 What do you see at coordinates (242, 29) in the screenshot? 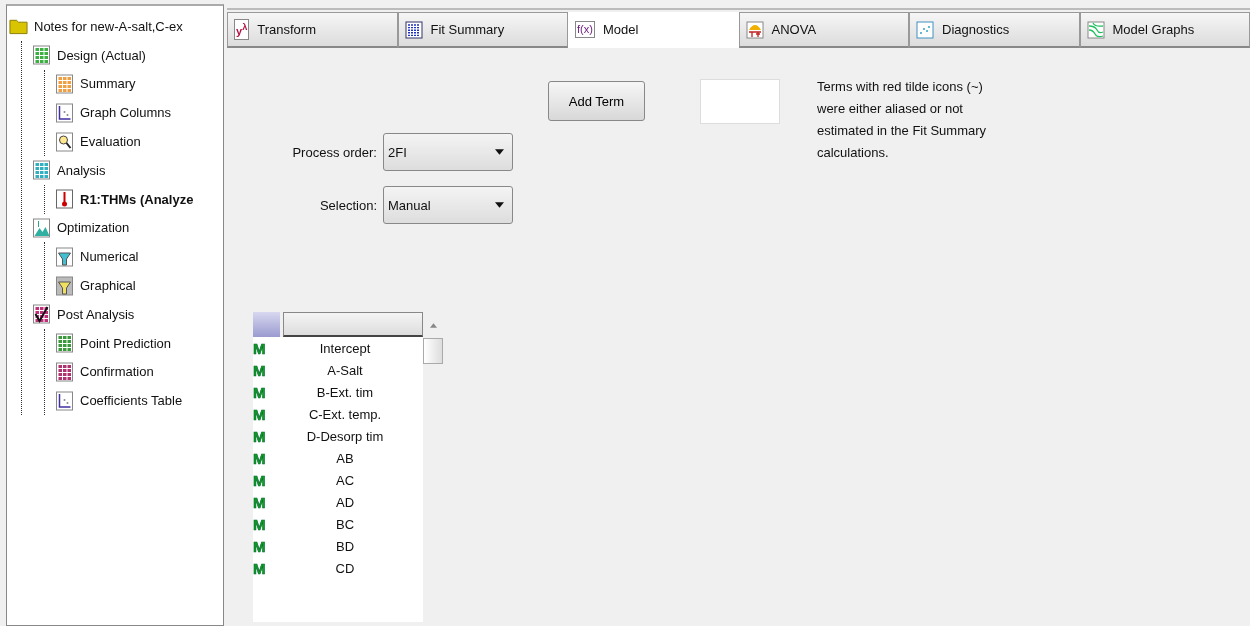
I see `formula-icon: y$^{λ}$` at bounding box center [242, 29].